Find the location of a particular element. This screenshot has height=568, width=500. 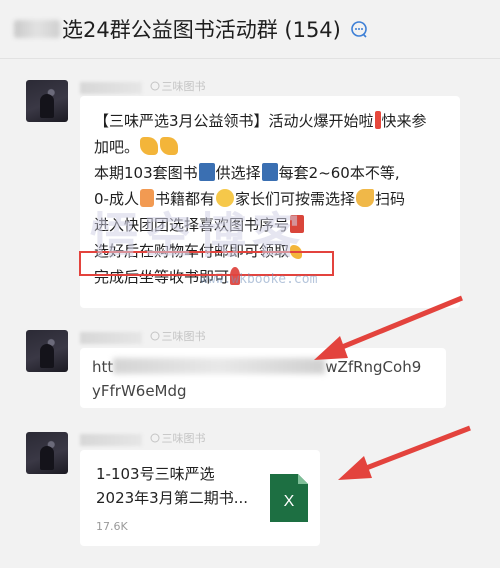

blurred-group-prefix is located at coordinates (37, 29).